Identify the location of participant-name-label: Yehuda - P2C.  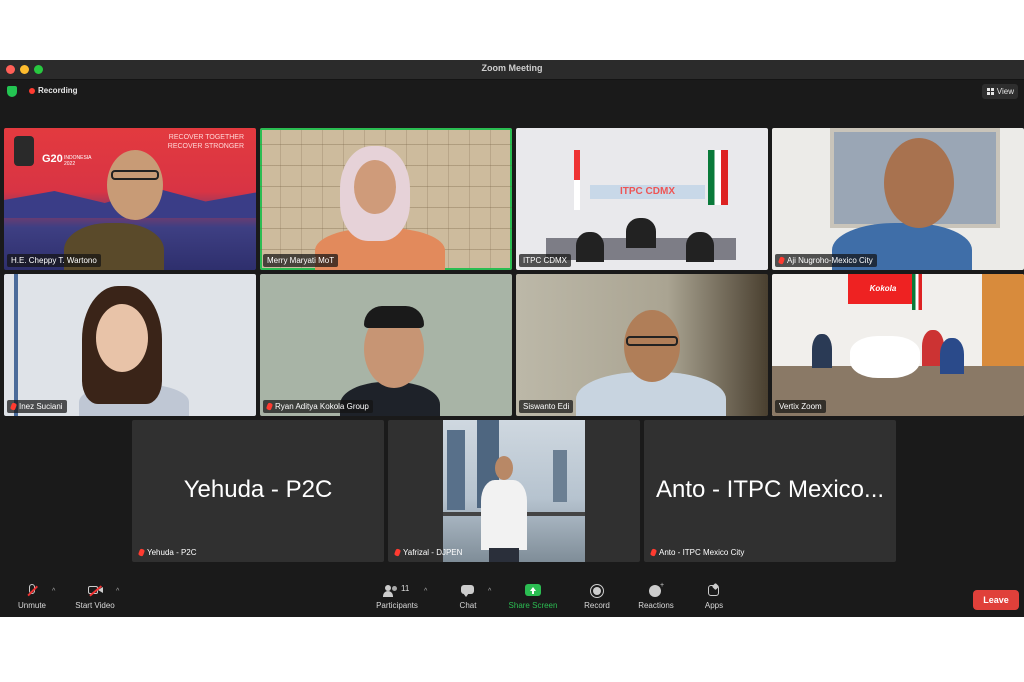
(172, 552).